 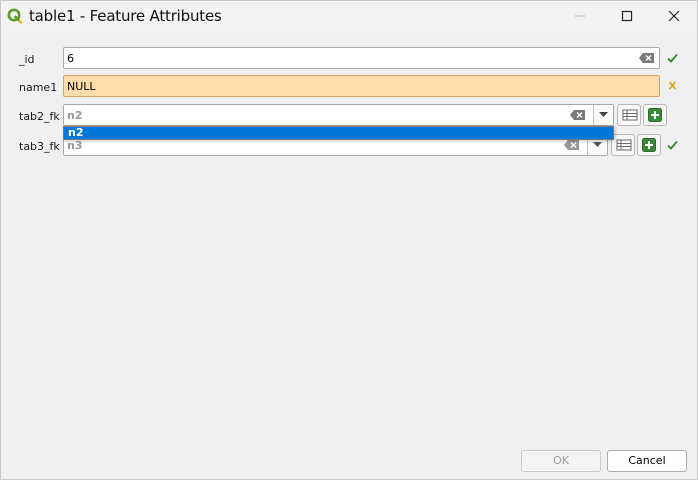 I want to click on tab2-fk-open-form-button, so click(x=629, y=115).